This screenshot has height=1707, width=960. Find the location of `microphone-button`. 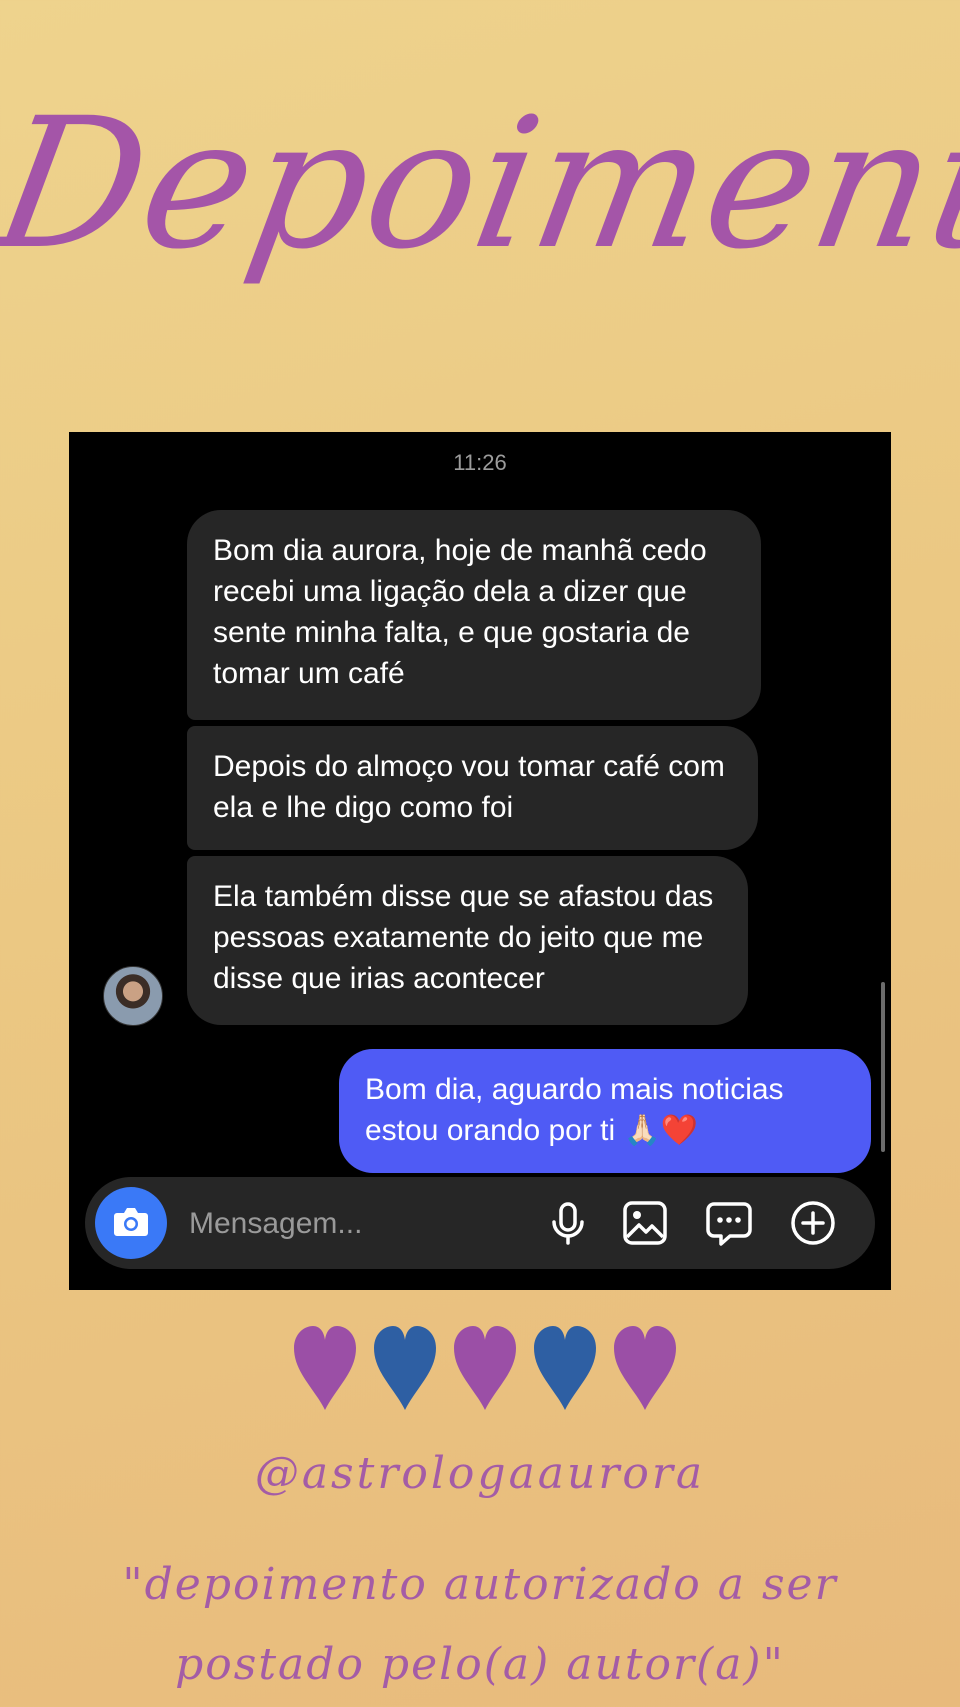

microphone-button is located at coordinates (568, 1223).